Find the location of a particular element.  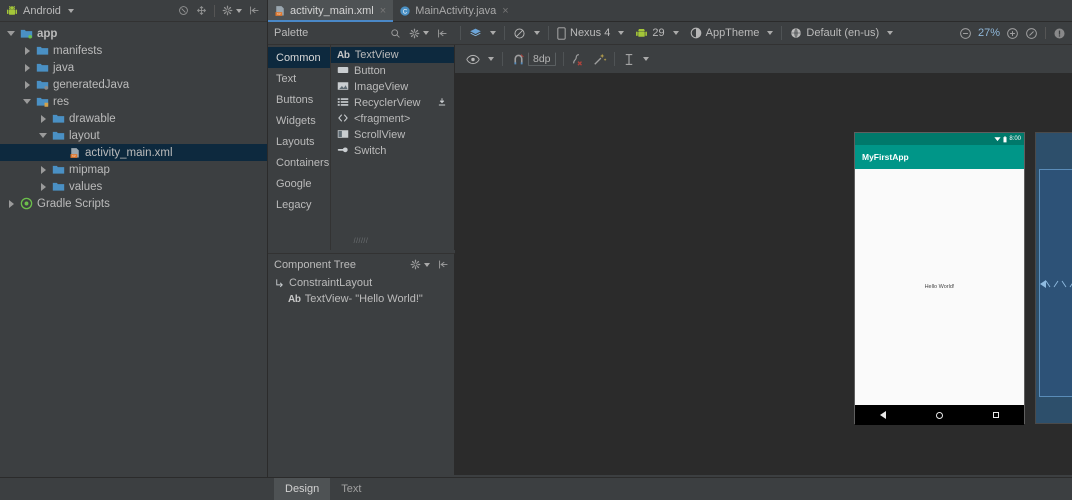

hello-world-text: Hello World! is located at coordinates (940, 287).